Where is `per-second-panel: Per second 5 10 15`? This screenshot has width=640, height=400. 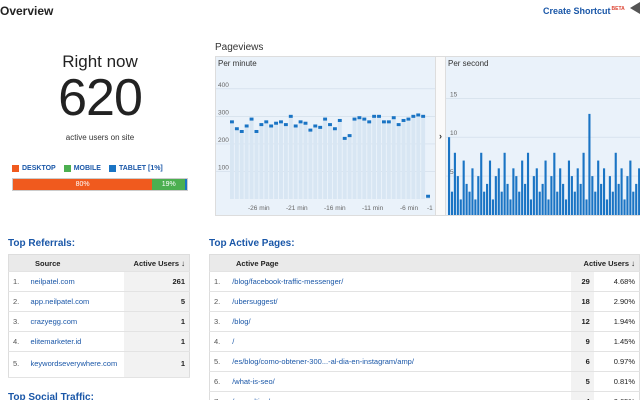
per-second-panel: Per second 5 10 15 is located at coordinates (543, 136).